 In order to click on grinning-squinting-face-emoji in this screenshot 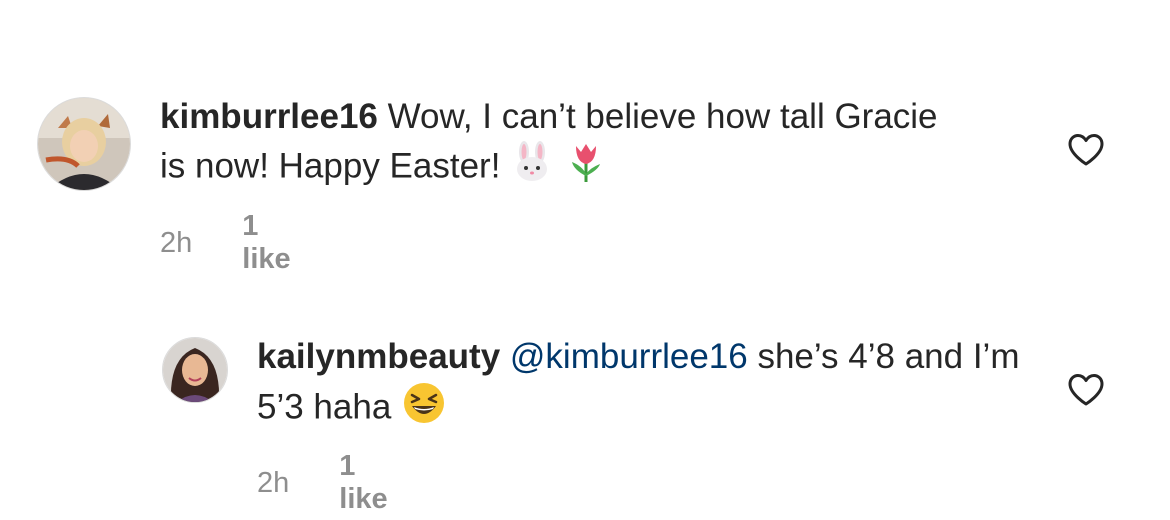, I will do `click(424, 409)`.